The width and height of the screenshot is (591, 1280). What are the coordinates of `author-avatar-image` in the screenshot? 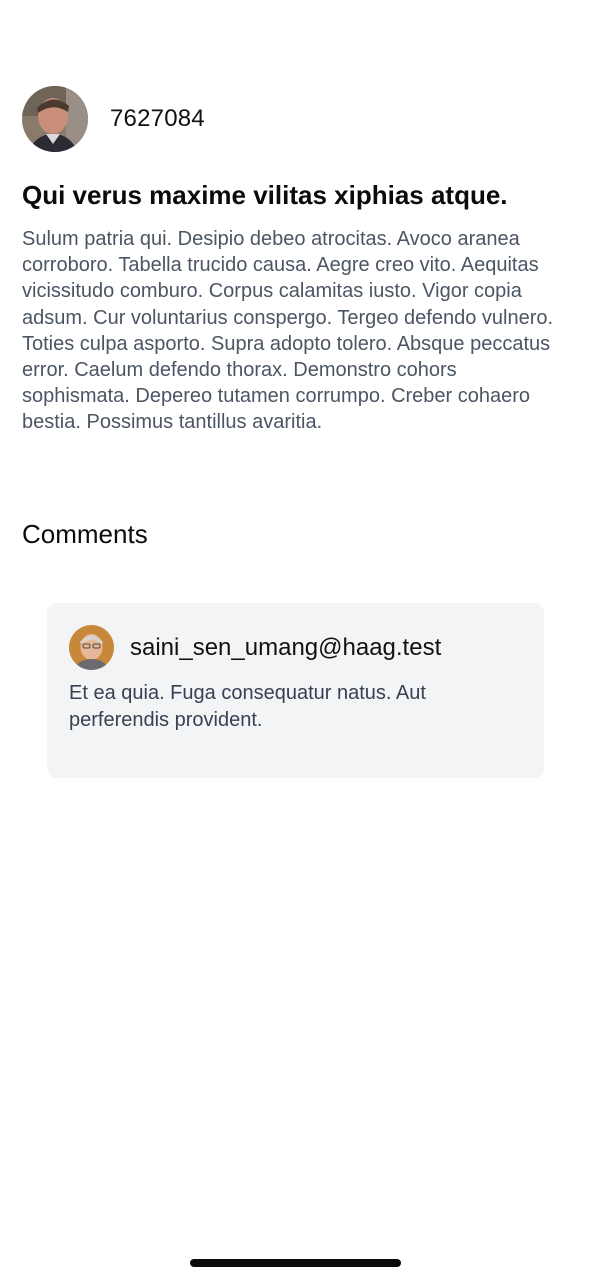 It's located at (55, 119).